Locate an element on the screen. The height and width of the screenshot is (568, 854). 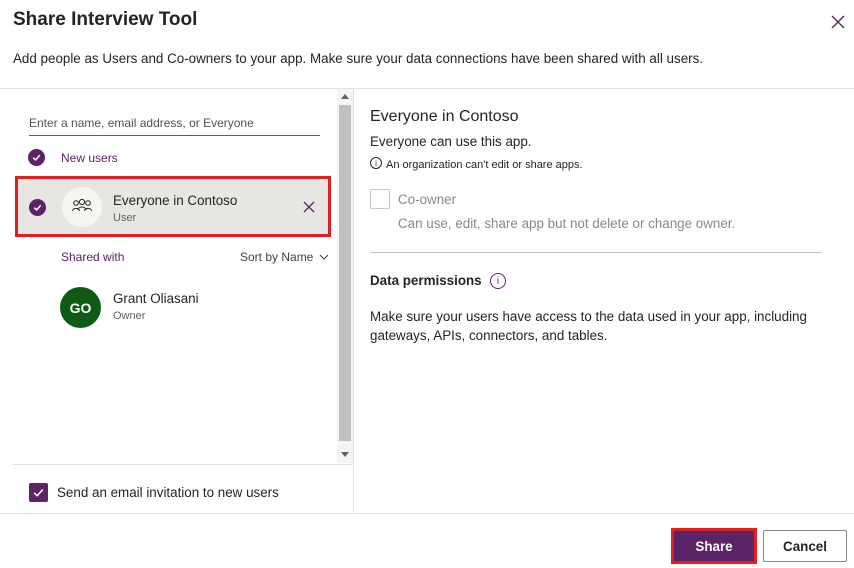
check-icon is located at coordinates (38, 492).